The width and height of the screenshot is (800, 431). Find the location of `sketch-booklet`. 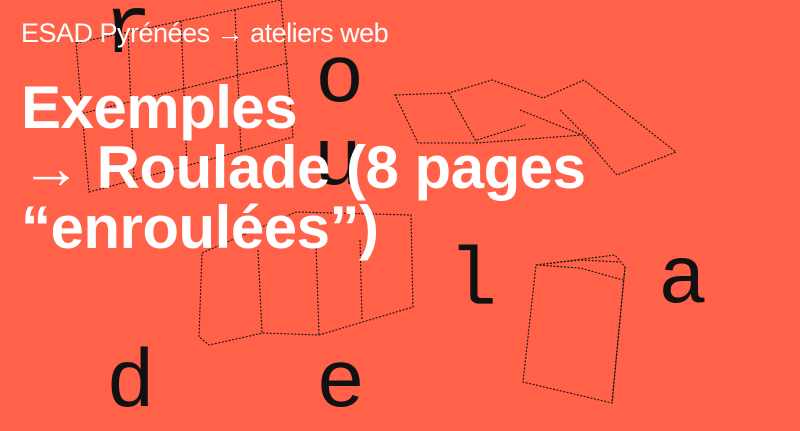

sketch-booklet is located at coordinates (574, 329).